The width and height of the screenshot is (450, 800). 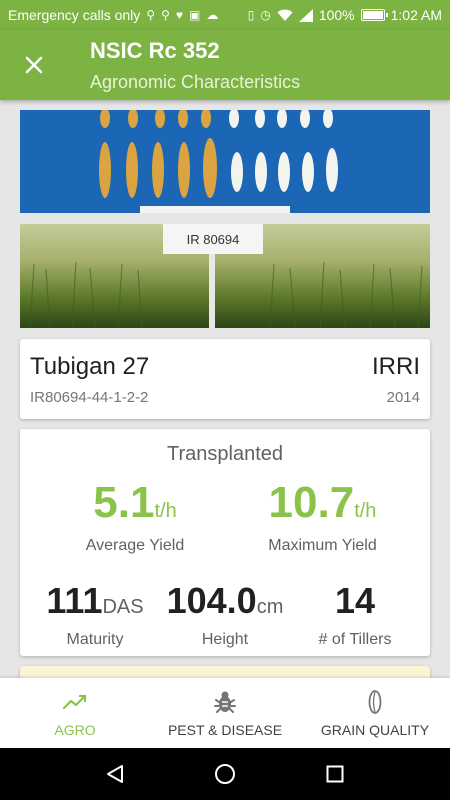 I want to click on app-bar: NSIC Rc 352 Agronomic Characteristics, so click(x=225, y=65).